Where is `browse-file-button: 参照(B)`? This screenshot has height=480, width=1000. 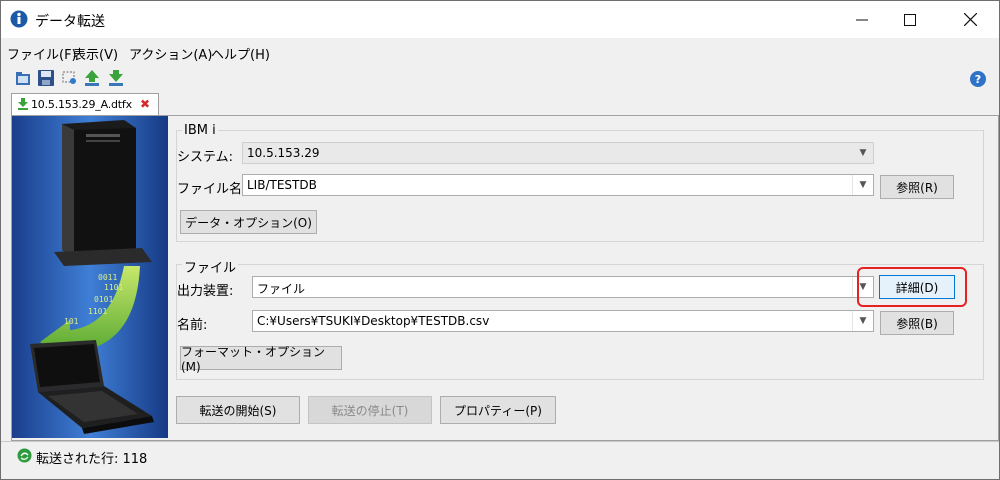
browse-file-button: 参照(B) is located at coordinates (917, 323).